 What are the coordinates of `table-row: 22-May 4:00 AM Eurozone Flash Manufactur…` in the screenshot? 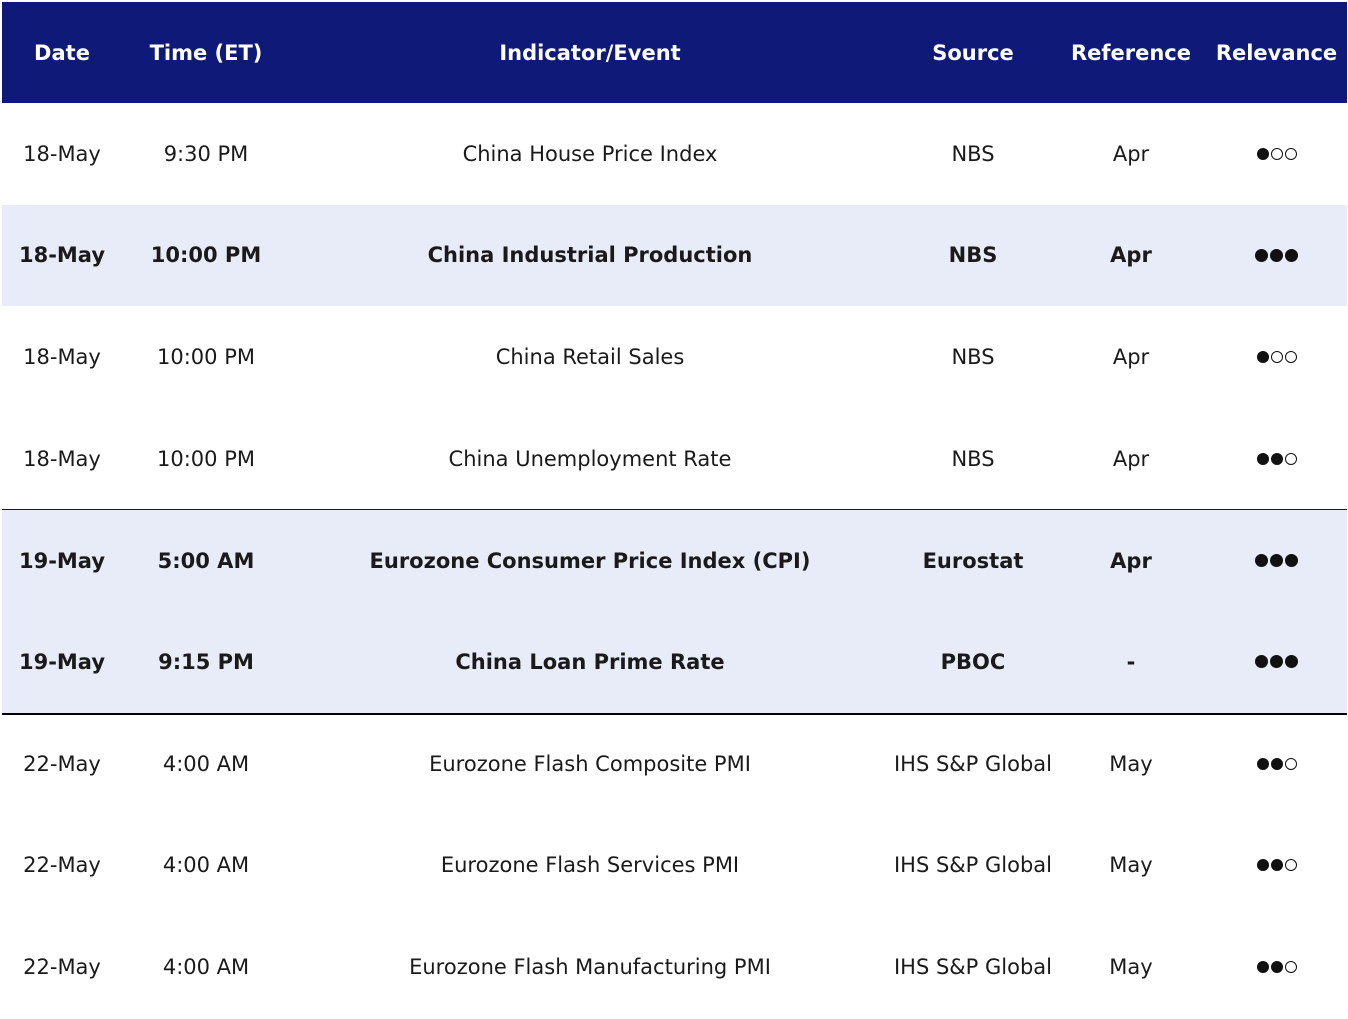 It's located at (674, 967).